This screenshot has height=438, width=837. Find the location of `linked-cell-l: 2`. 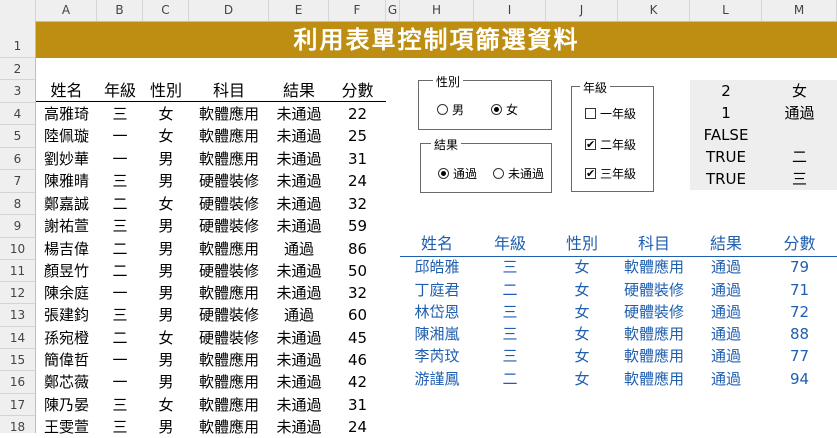

linked-cell-l: 2 is located at coordinates (726, 91).